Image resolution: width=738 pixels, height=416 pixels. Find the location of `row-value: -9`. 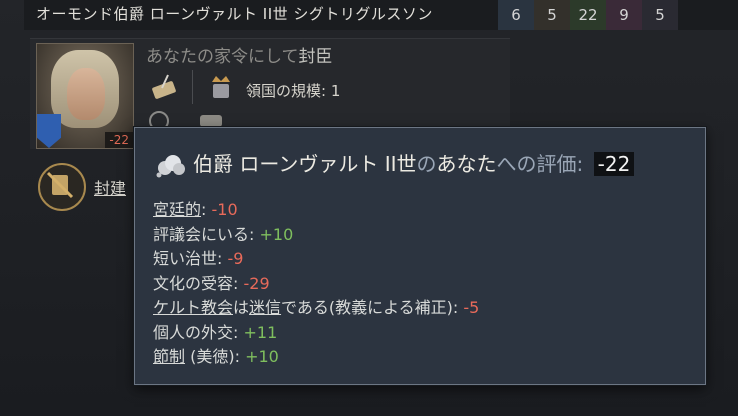

row-value: -9 is located at coordinates (235, 258).